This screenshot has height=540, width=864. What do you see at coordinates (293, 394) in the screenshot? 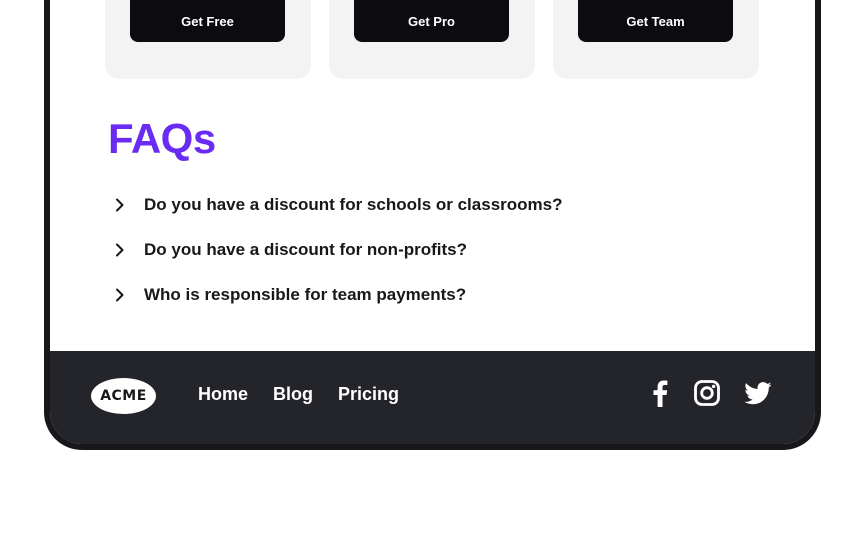
I see `nav-link-blog: Blog` at bounding box center [293, 394].